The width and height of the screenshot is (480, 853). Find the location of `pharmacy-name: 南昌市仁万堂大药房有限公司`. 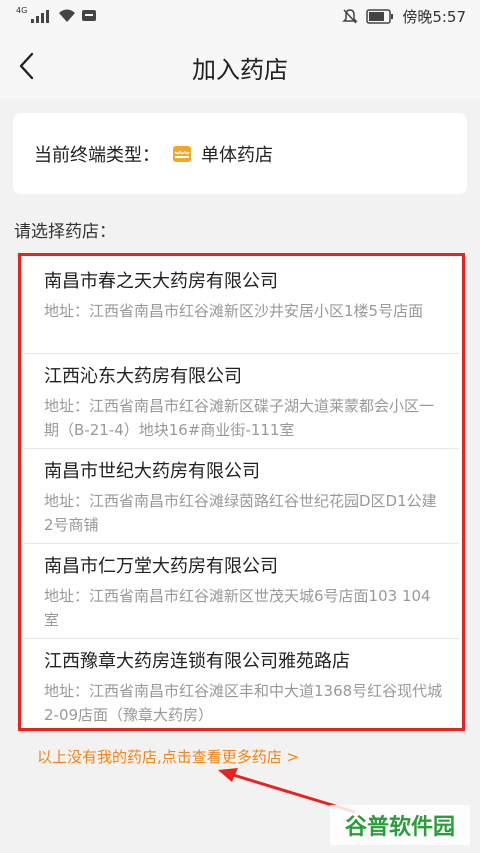

pharmacy-name: 南昌市仁万堂大药房有限公司 is located at coordinates (161, 566).